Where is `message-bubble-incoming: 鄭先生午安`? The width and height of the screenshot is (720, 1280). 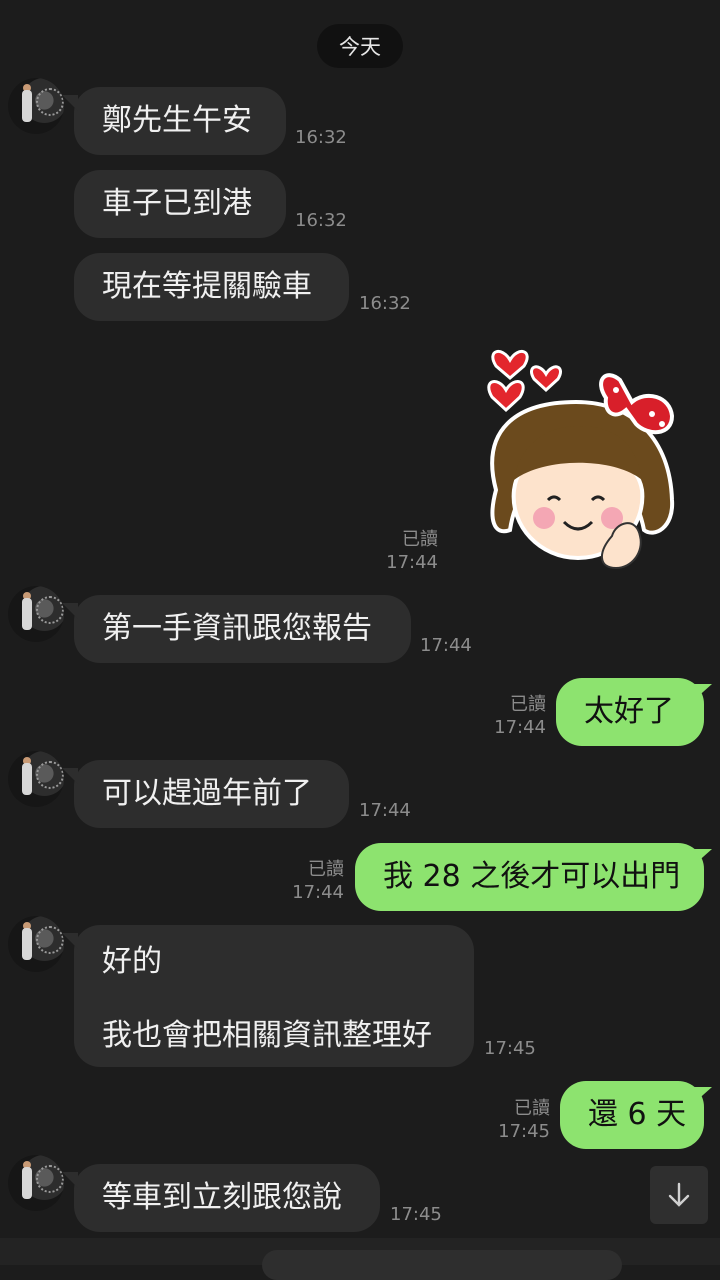
message-bubble-incoming: 鄭先生午安 is located at coordinates (180, 121).